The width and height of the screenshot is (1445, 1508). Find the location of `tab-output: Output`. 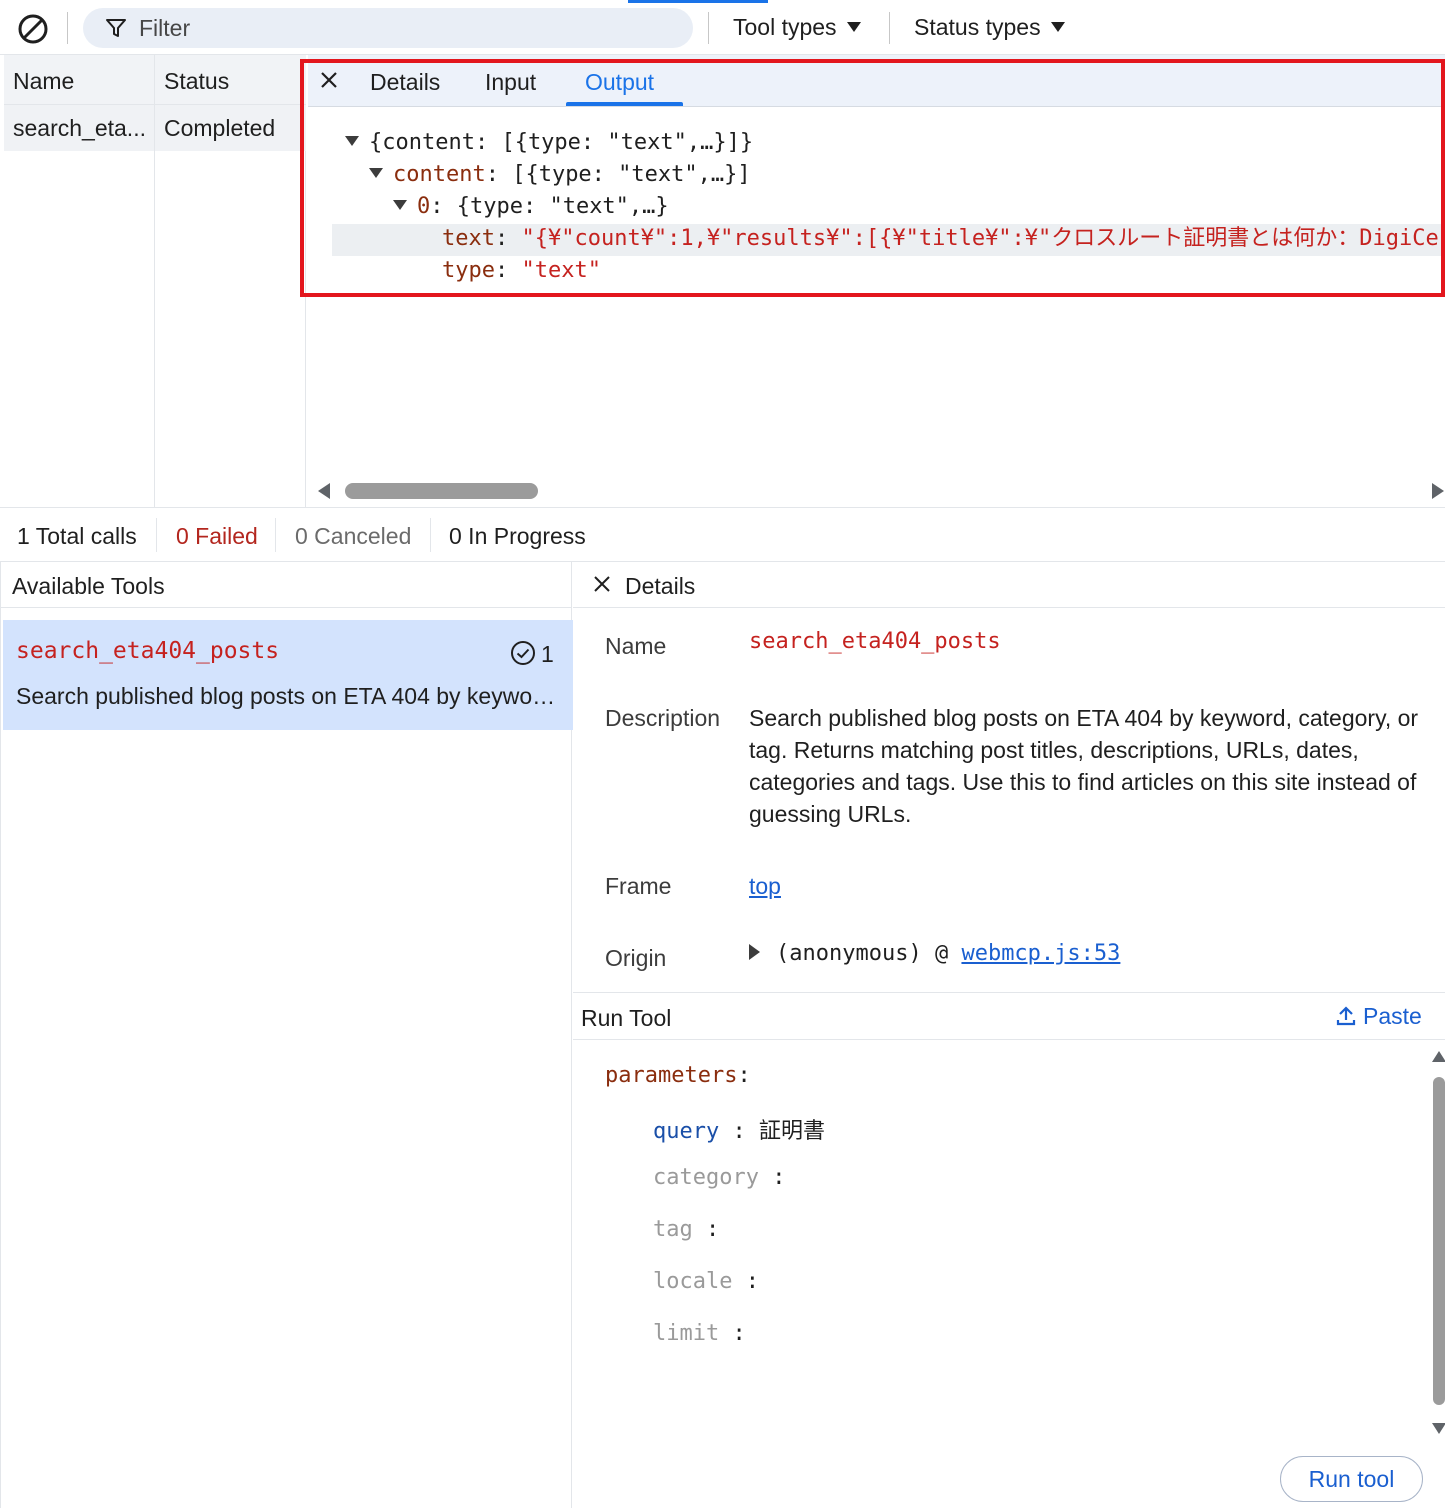

tab-output: Output is located at coordinates (619, 82).